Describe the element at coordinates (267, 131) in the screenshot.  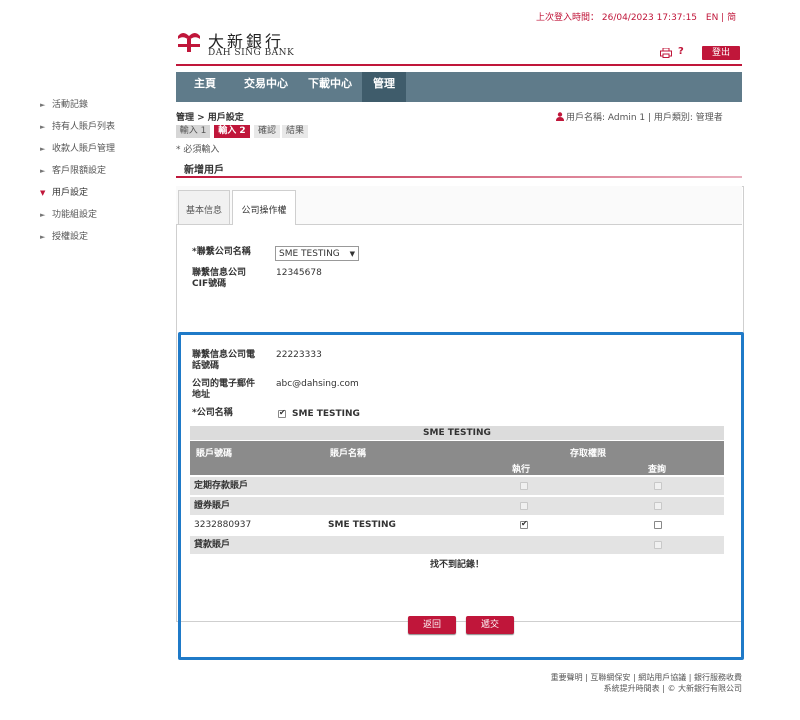
I see `step-confirm: 確認` at that location.